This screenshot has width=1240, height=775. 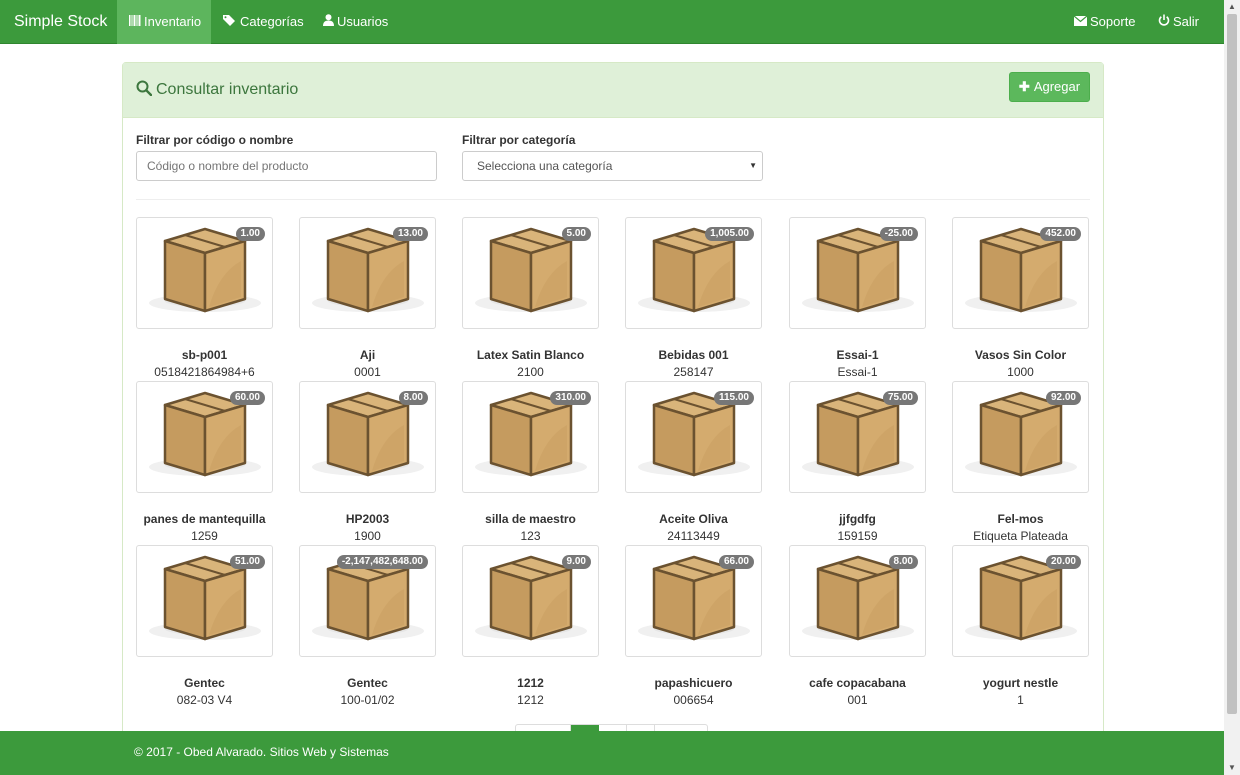 What do you see at coordinates (328, 22) in the screenshot?
I see `user-icon` at bounding box center [328, 22].